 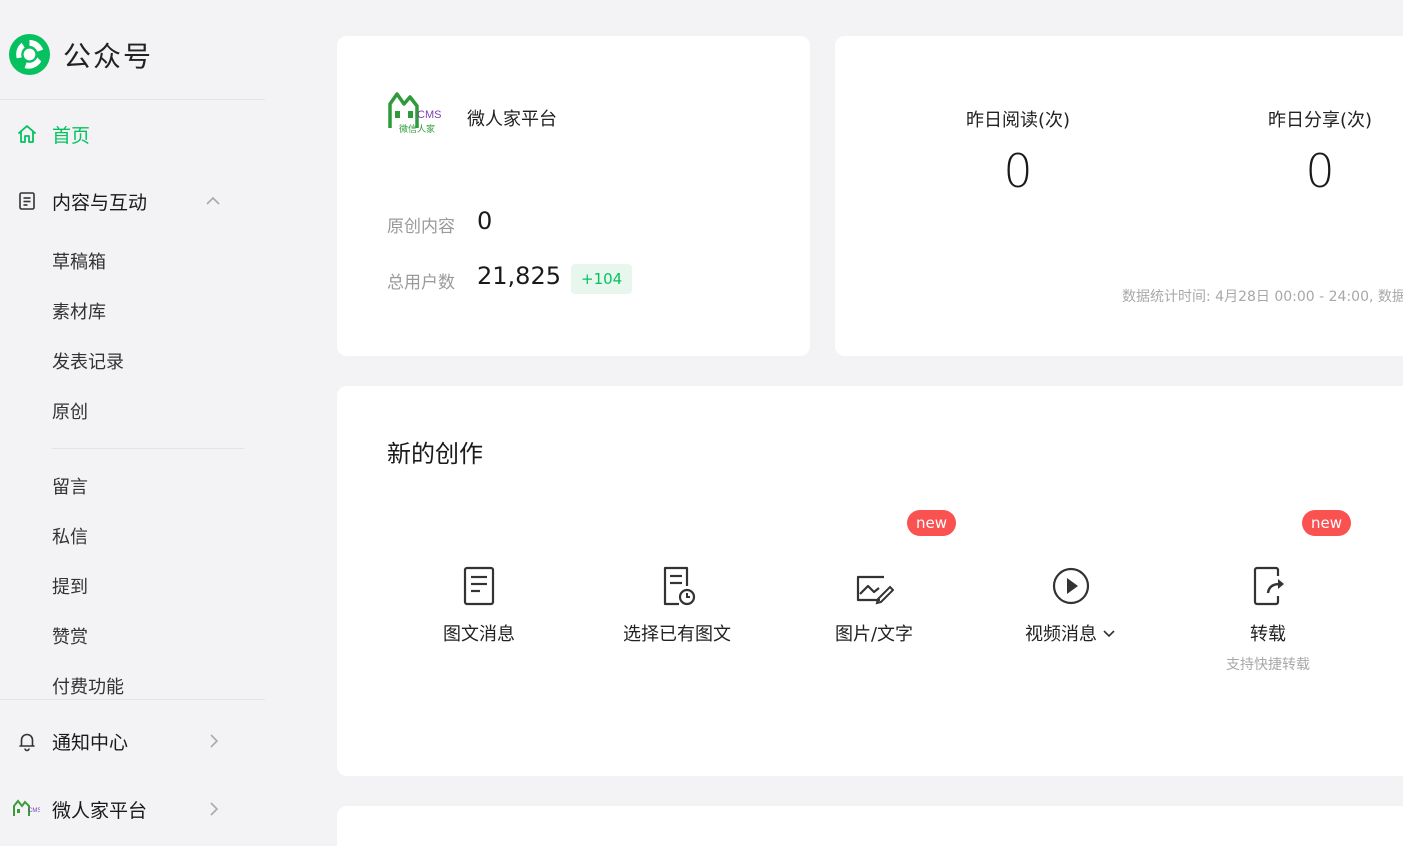 I want to click on next-section-card, so click(x=870, y=826).